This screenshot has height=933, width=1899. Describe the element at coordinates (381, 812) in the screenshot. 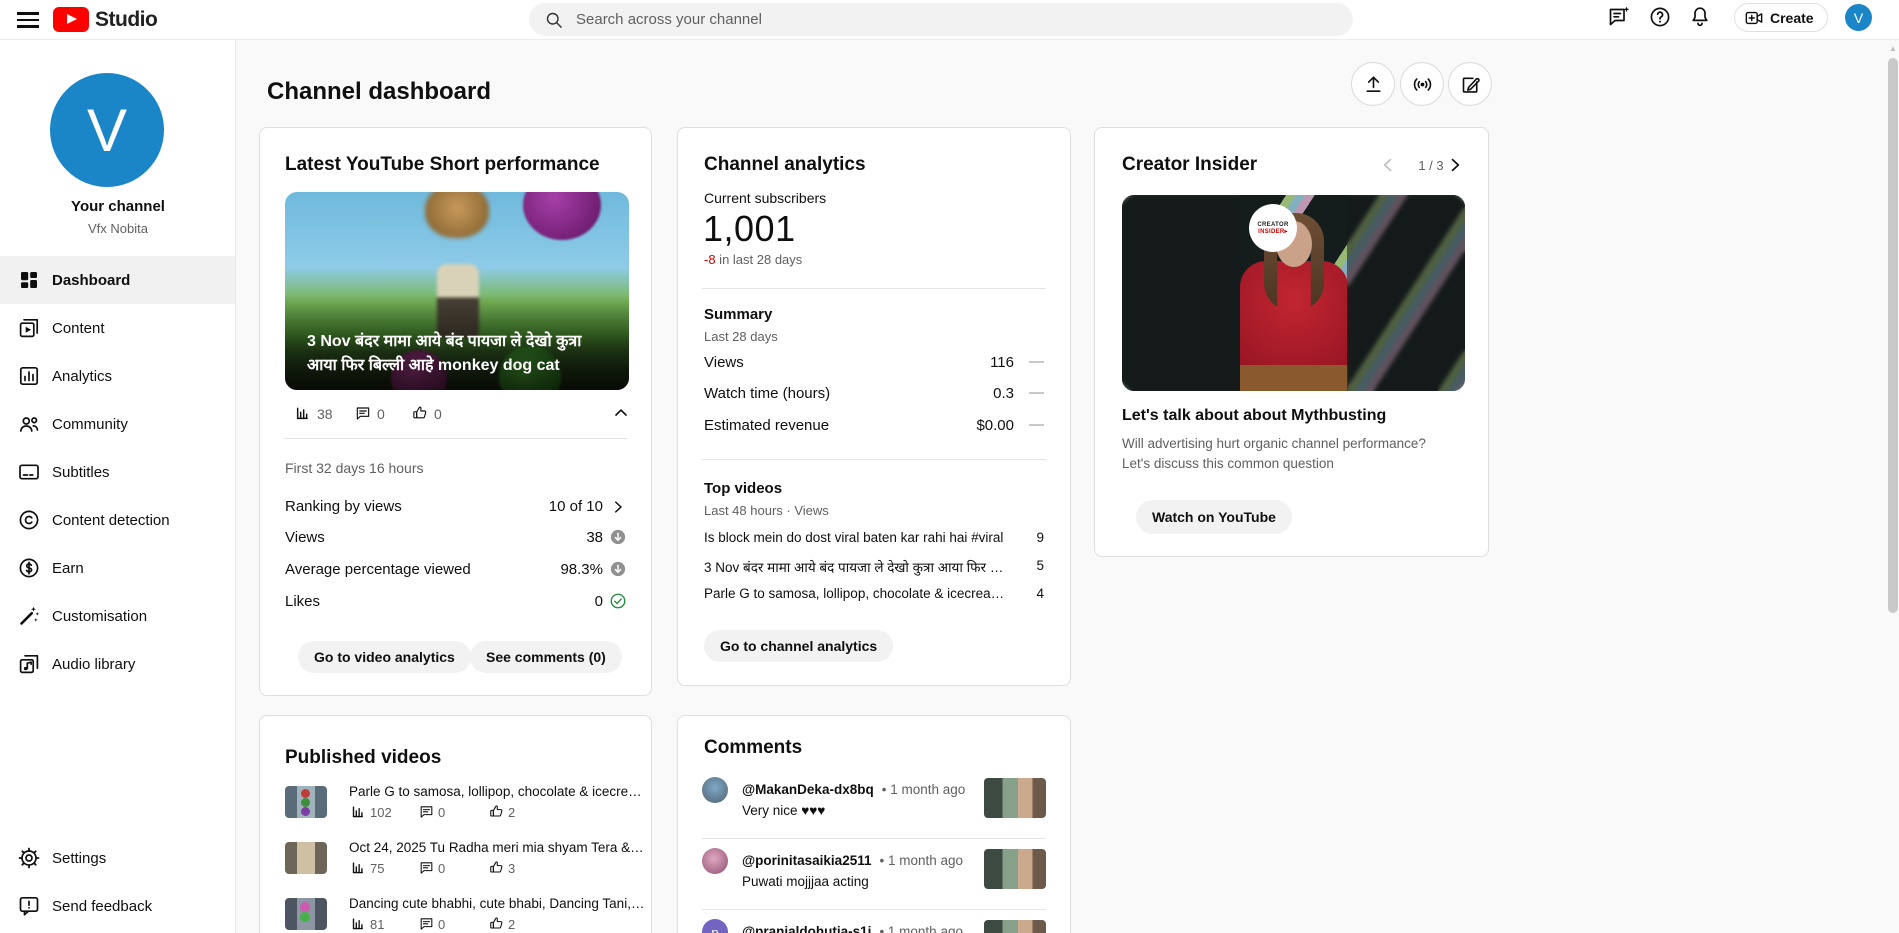

I see `video-views: 102` at that location.